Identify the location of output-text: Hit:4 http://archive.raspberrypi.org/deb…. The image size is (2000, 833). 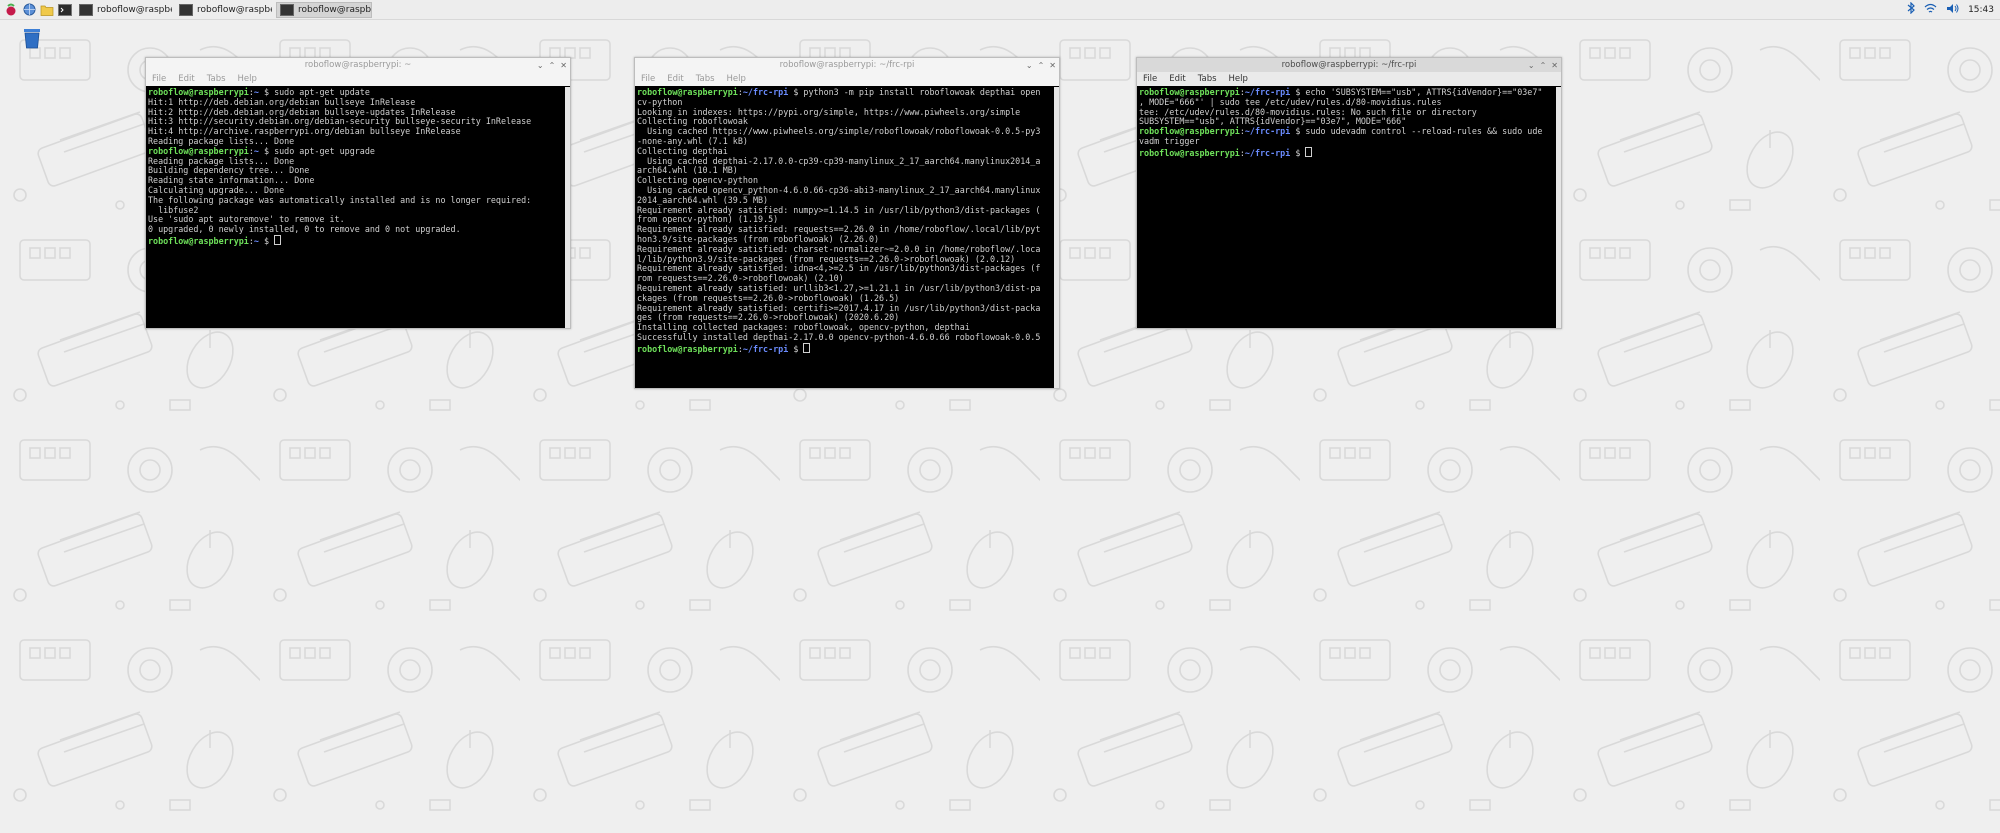
(304, 131).